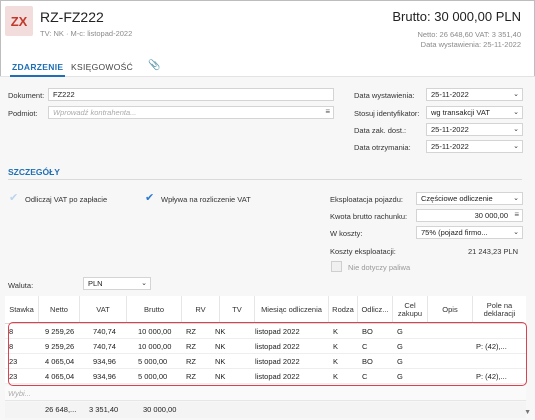 The image size is (535, 420). What do you see at coordinates (206, 199) in the screenshot?
I see `affects-vat-label: Wpływa na rozliczenie VAT` at bounding box center [206, 199].